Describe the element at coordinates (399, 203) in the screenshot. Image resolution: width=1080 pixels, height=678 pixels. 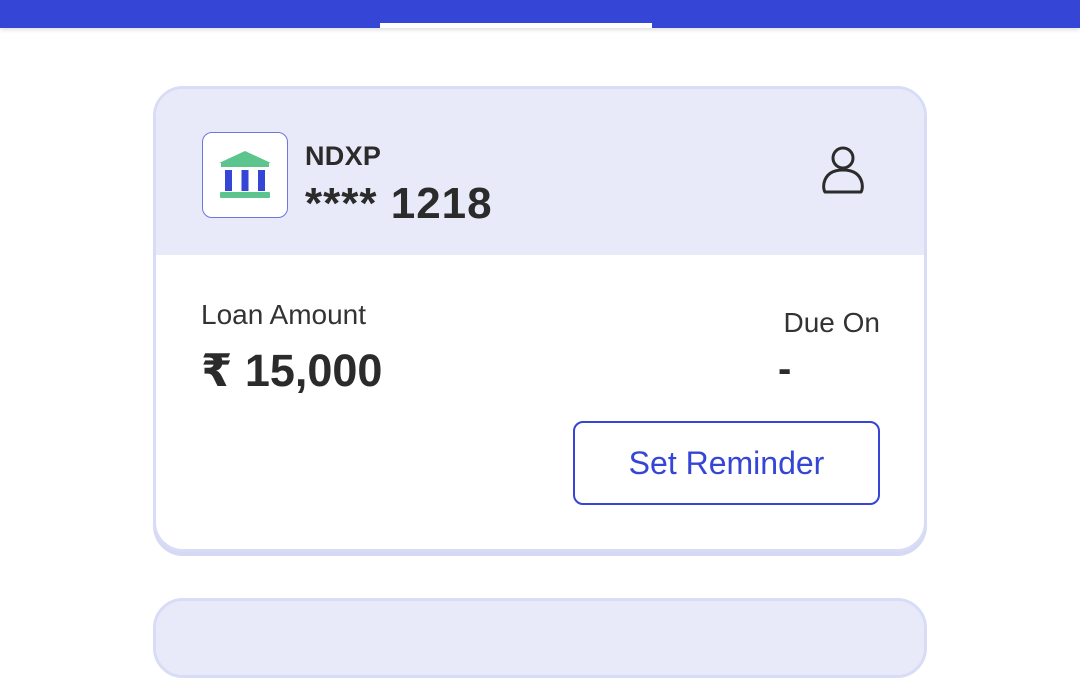
I see `account-number: **** 1218` at that location.